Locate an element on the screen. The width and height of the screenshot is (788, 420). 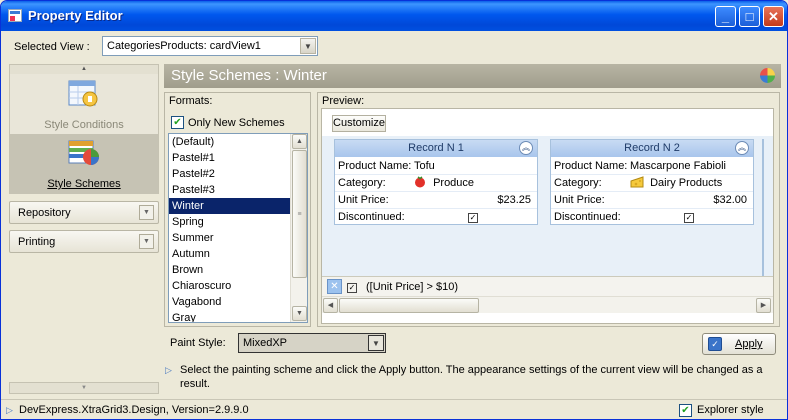
card-edge is located at coordinates (763, 207).